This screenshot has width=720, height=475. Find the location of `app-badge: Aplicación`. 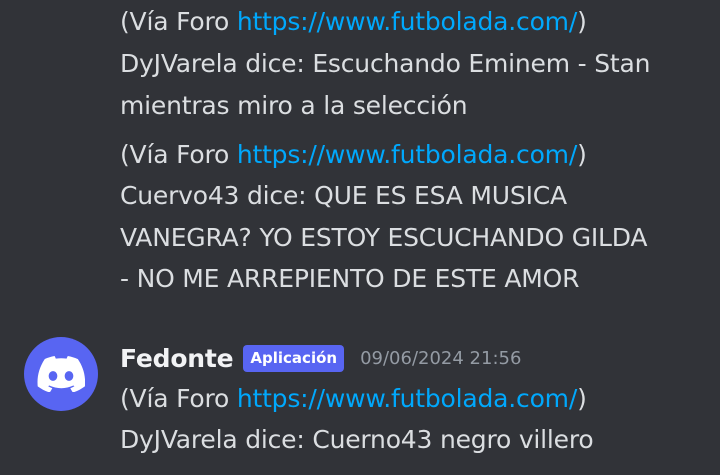

app-badge: Aplicación is located at coordinates (294, 358).